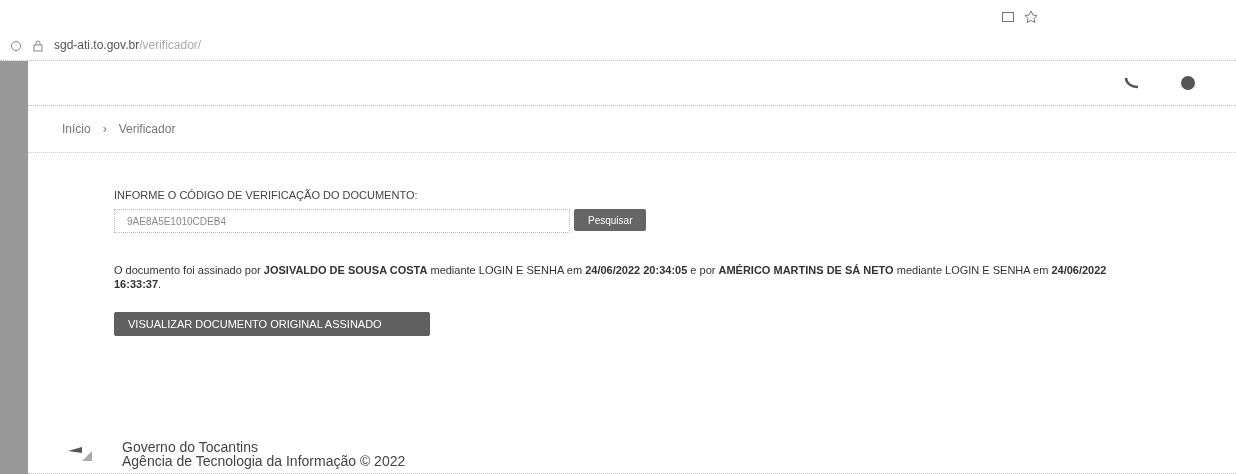  I want to click on star-icon, so click(1031, 16).